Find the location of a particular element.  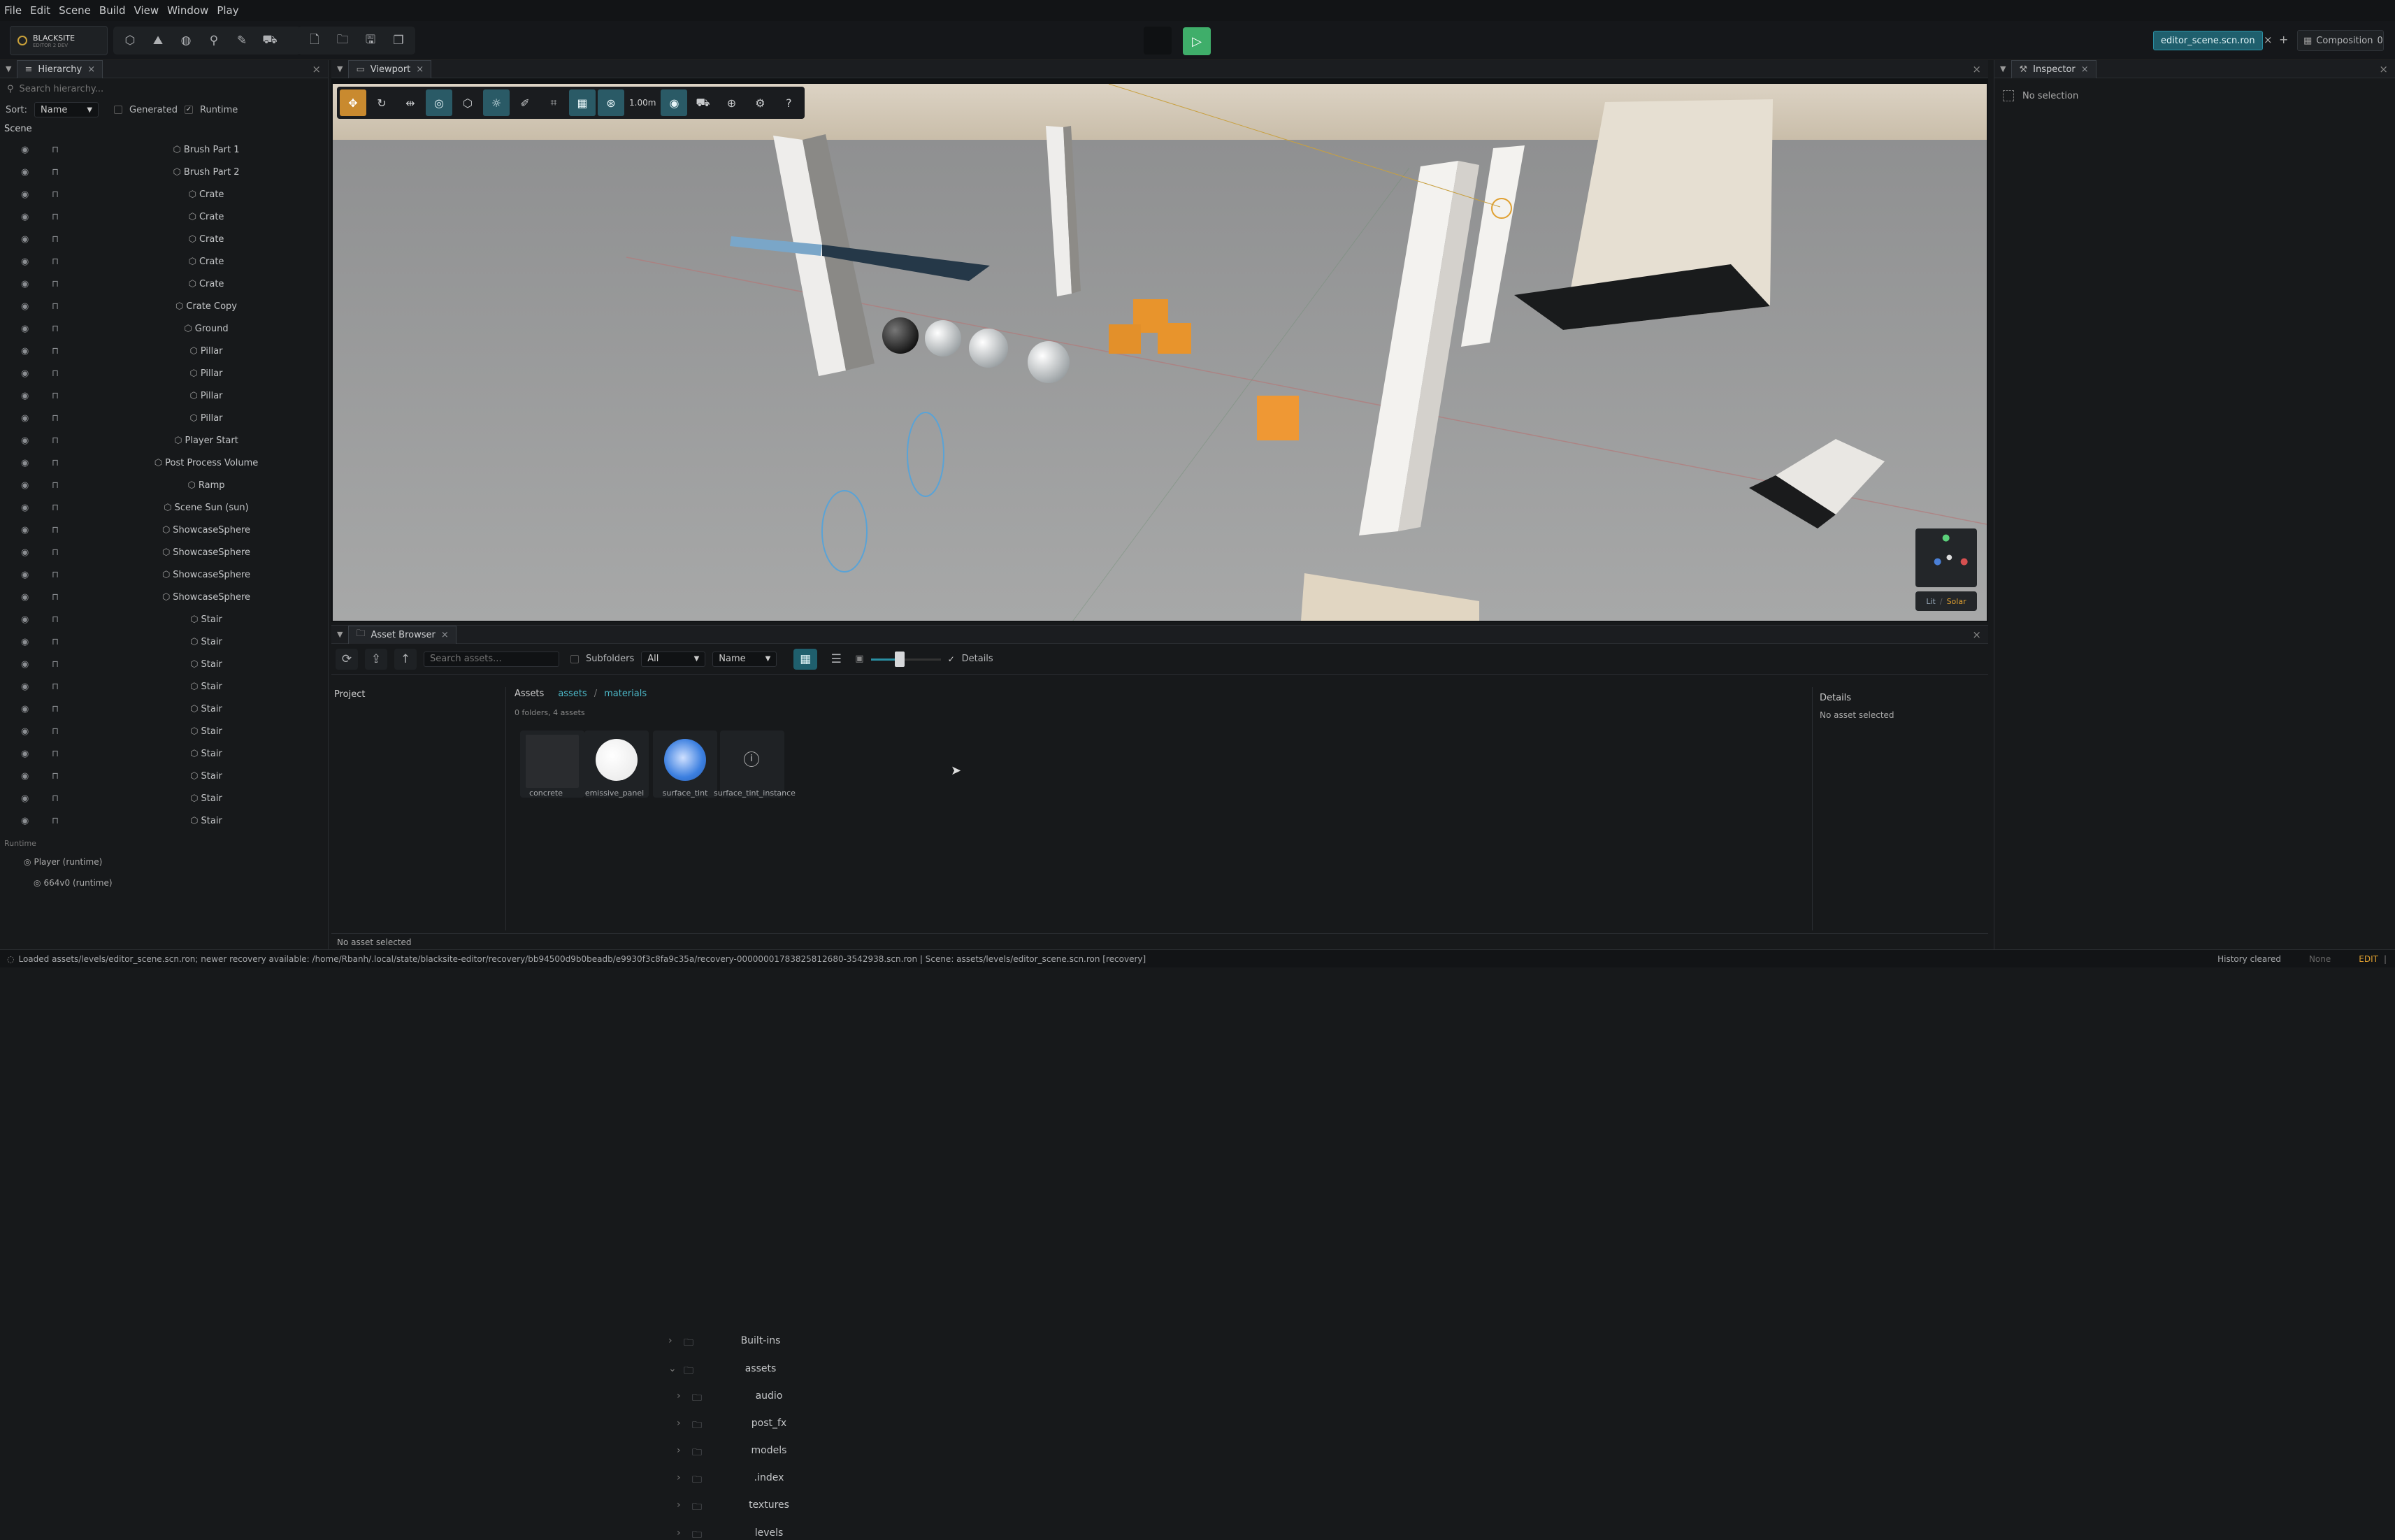

solar-mode: Solar is located at coordinates (1956, 601).